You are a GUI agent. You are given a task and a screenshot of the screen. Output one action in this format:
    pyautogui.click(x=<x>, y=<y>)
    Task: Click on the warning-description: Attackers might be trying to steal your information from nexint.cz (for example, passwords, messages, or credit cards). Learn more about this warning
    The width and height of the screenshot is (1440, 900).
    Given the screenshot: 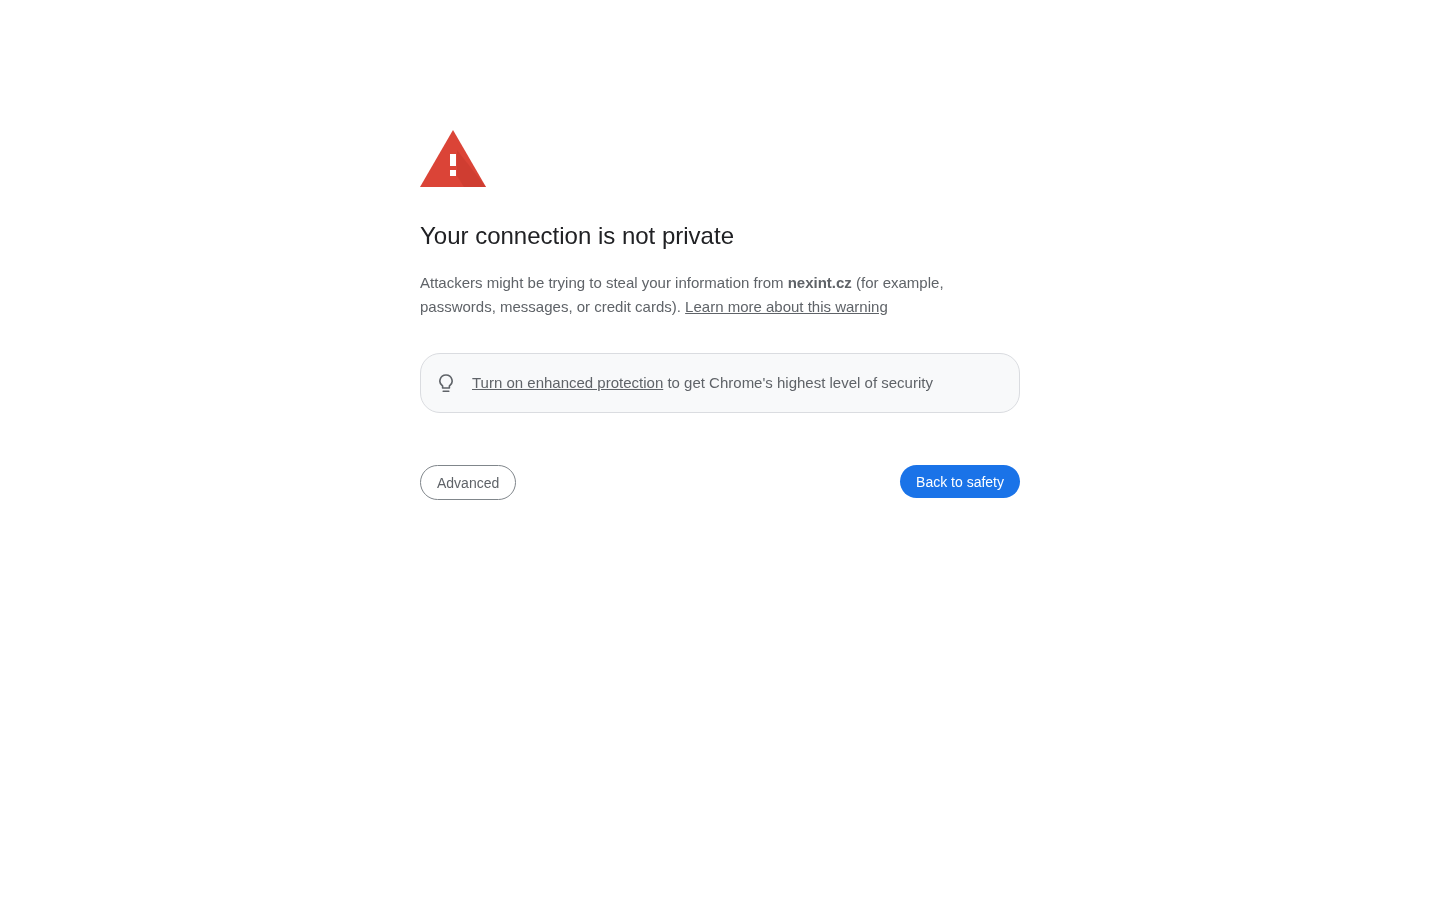 What is the action you would take?
    pyautogui.click(x=682, y=295)
    